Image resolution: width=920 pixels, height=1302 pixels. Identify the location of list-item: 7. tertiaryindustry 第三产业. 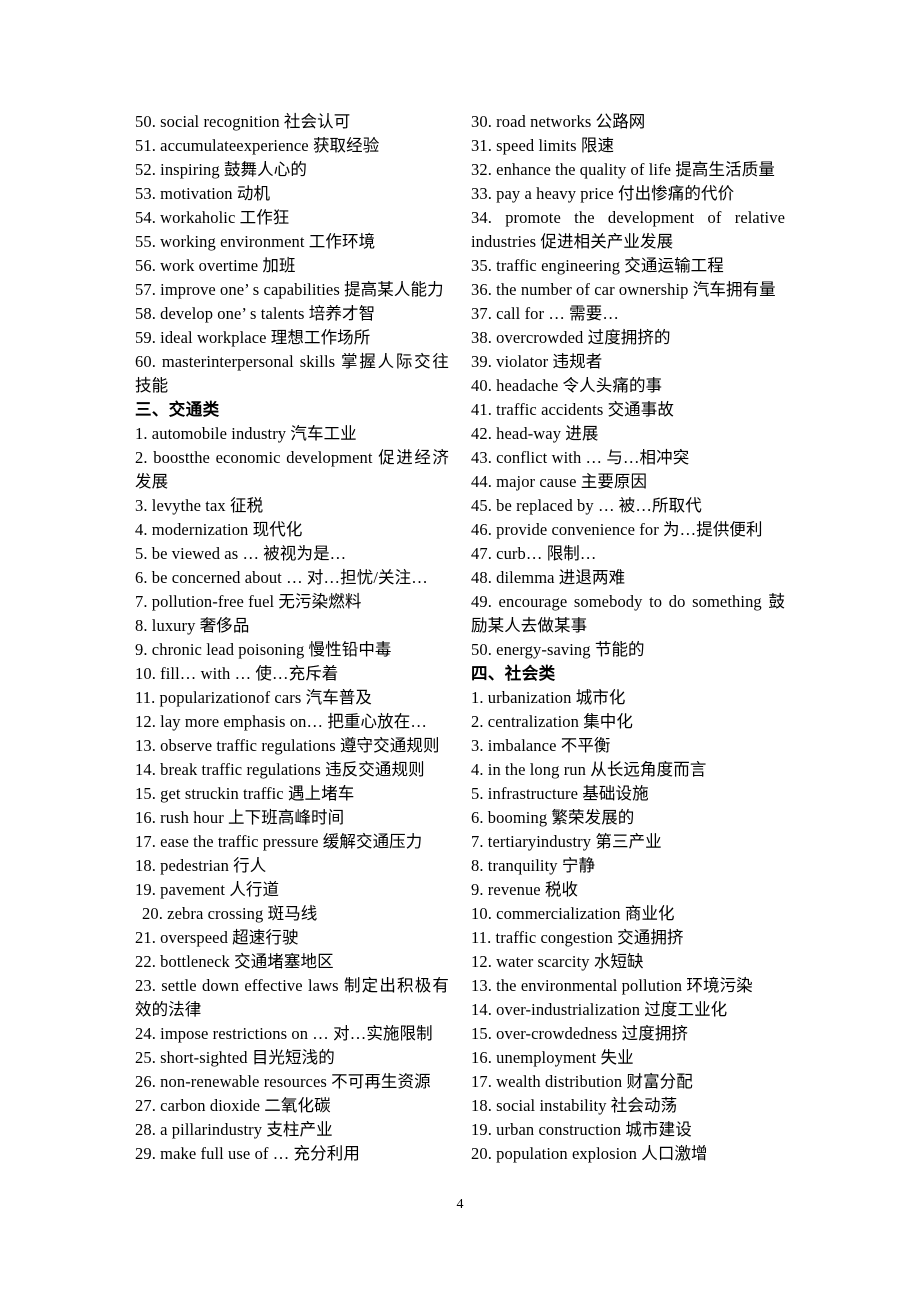
(566, 841).